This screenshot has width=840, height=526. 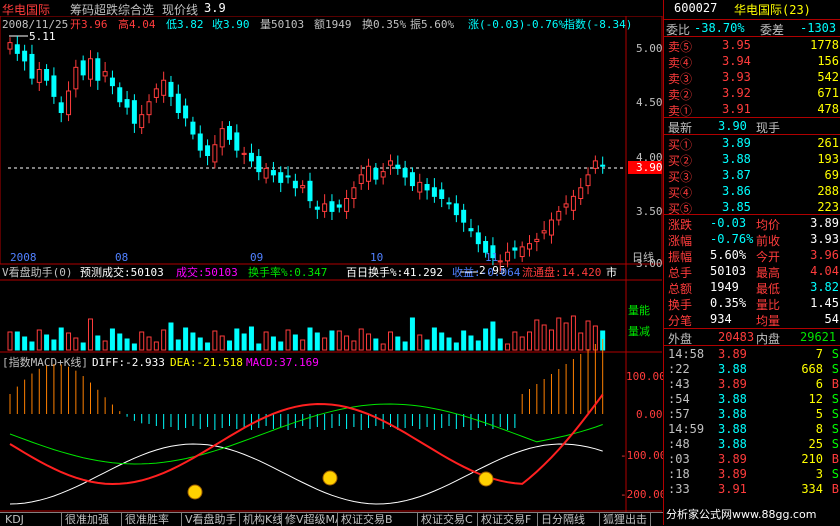 What do you see at coordinates (752, 513) in the screenshot?
I see `watermark-box: 分析家公式网www.88gg.com` at bounding box center [752, 513].